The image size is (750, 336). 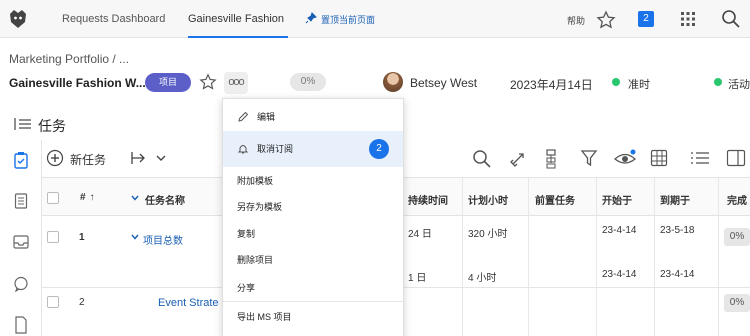 What do you see at coordinates (313, 207) in the screenshot?
I see `menu-item-save-as-template: 另存为模板` at bounding box center [313, 207].